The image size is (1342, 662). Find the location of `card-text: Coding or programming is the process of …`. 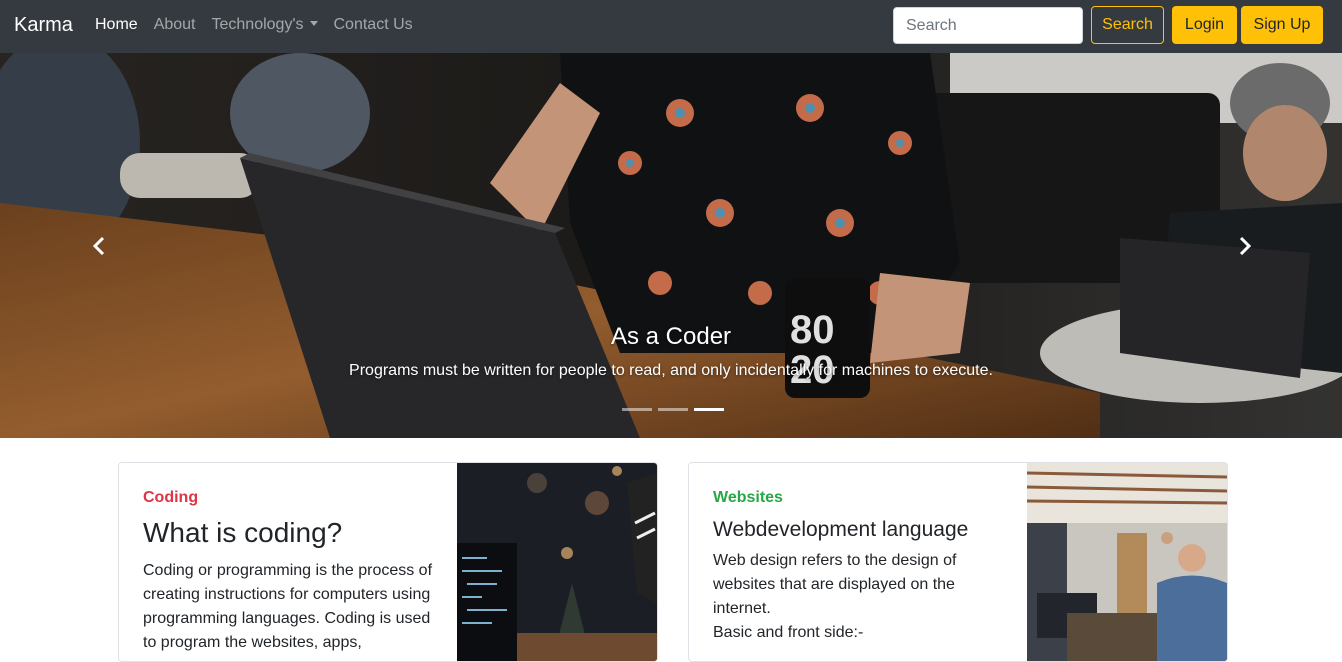

card-text: Coding or programming is the process of … is located at coordinates (288, 606).